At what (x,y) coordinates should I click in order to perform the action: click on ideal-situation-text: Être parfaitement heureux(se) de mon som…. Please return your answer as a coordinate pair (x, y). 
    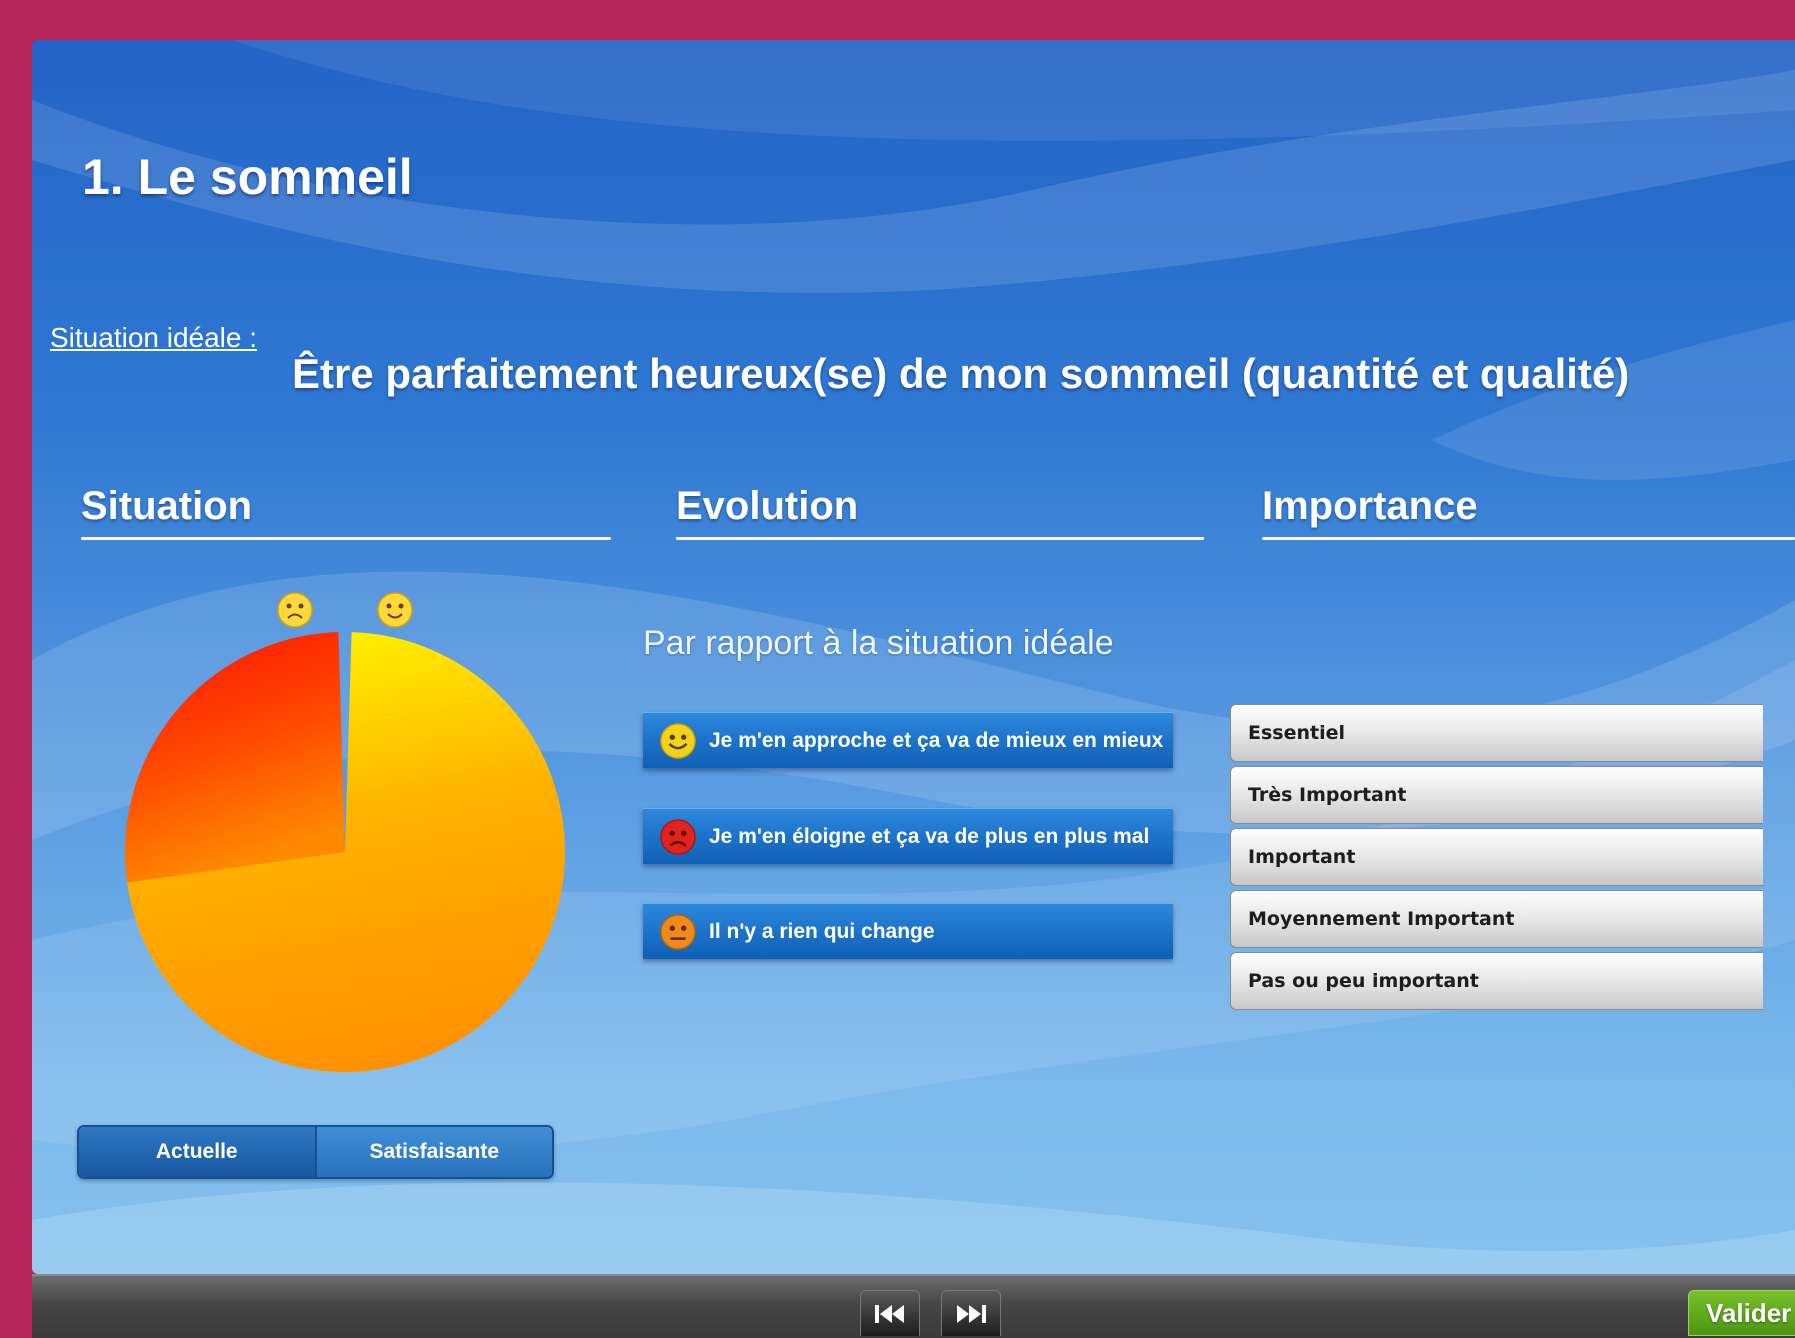
    Looking at the image, I should click on (961, 373).